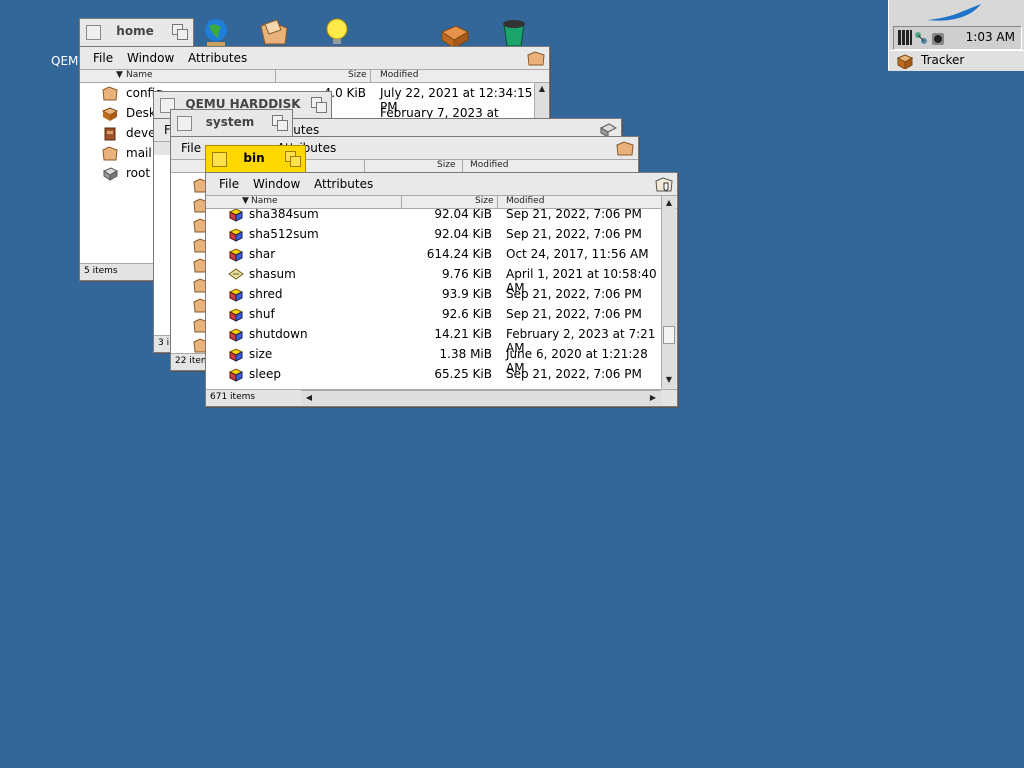 Image resolution: width=1024 pixels, height=768 pixels. Describe the element at coordinates (314, 58) in the screenshot. I see `home-menubar: File Window Attributes` at that location.